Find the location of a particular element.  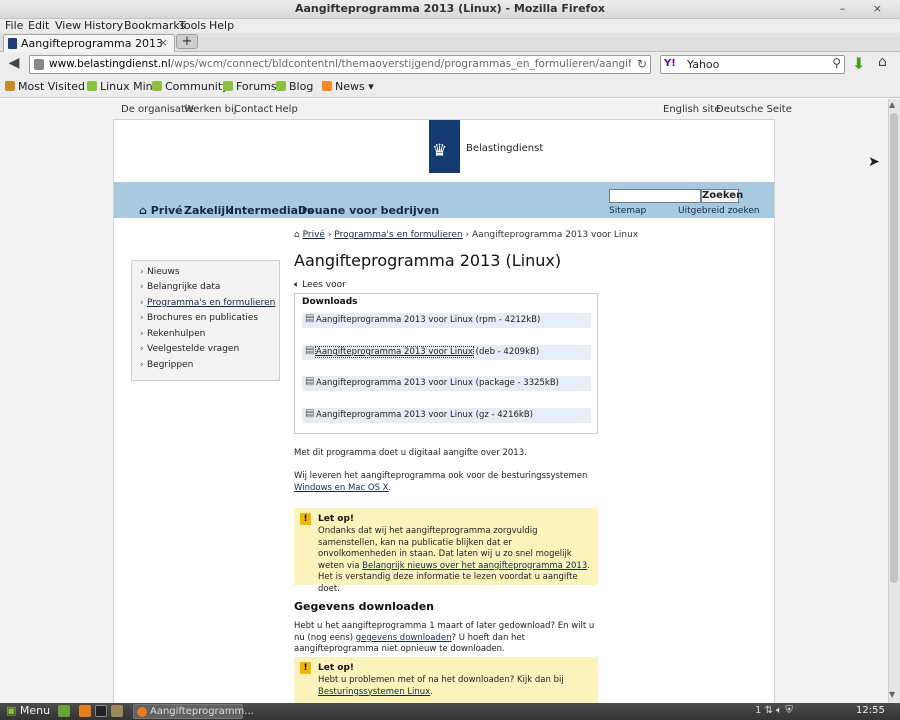

search-input: Yahoo is located at coordinates (703, 64).